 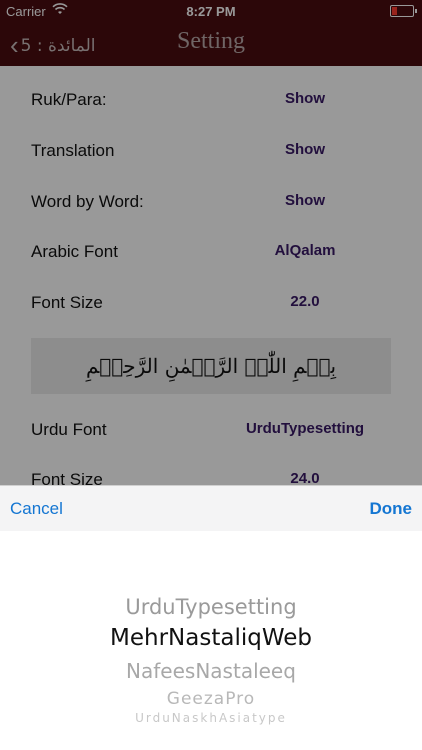 What do you see at coordinates (211, 718) in the screenshot?
I see `picker-option: UrduNaskhAsiatype` at bounding box center [211, 718].